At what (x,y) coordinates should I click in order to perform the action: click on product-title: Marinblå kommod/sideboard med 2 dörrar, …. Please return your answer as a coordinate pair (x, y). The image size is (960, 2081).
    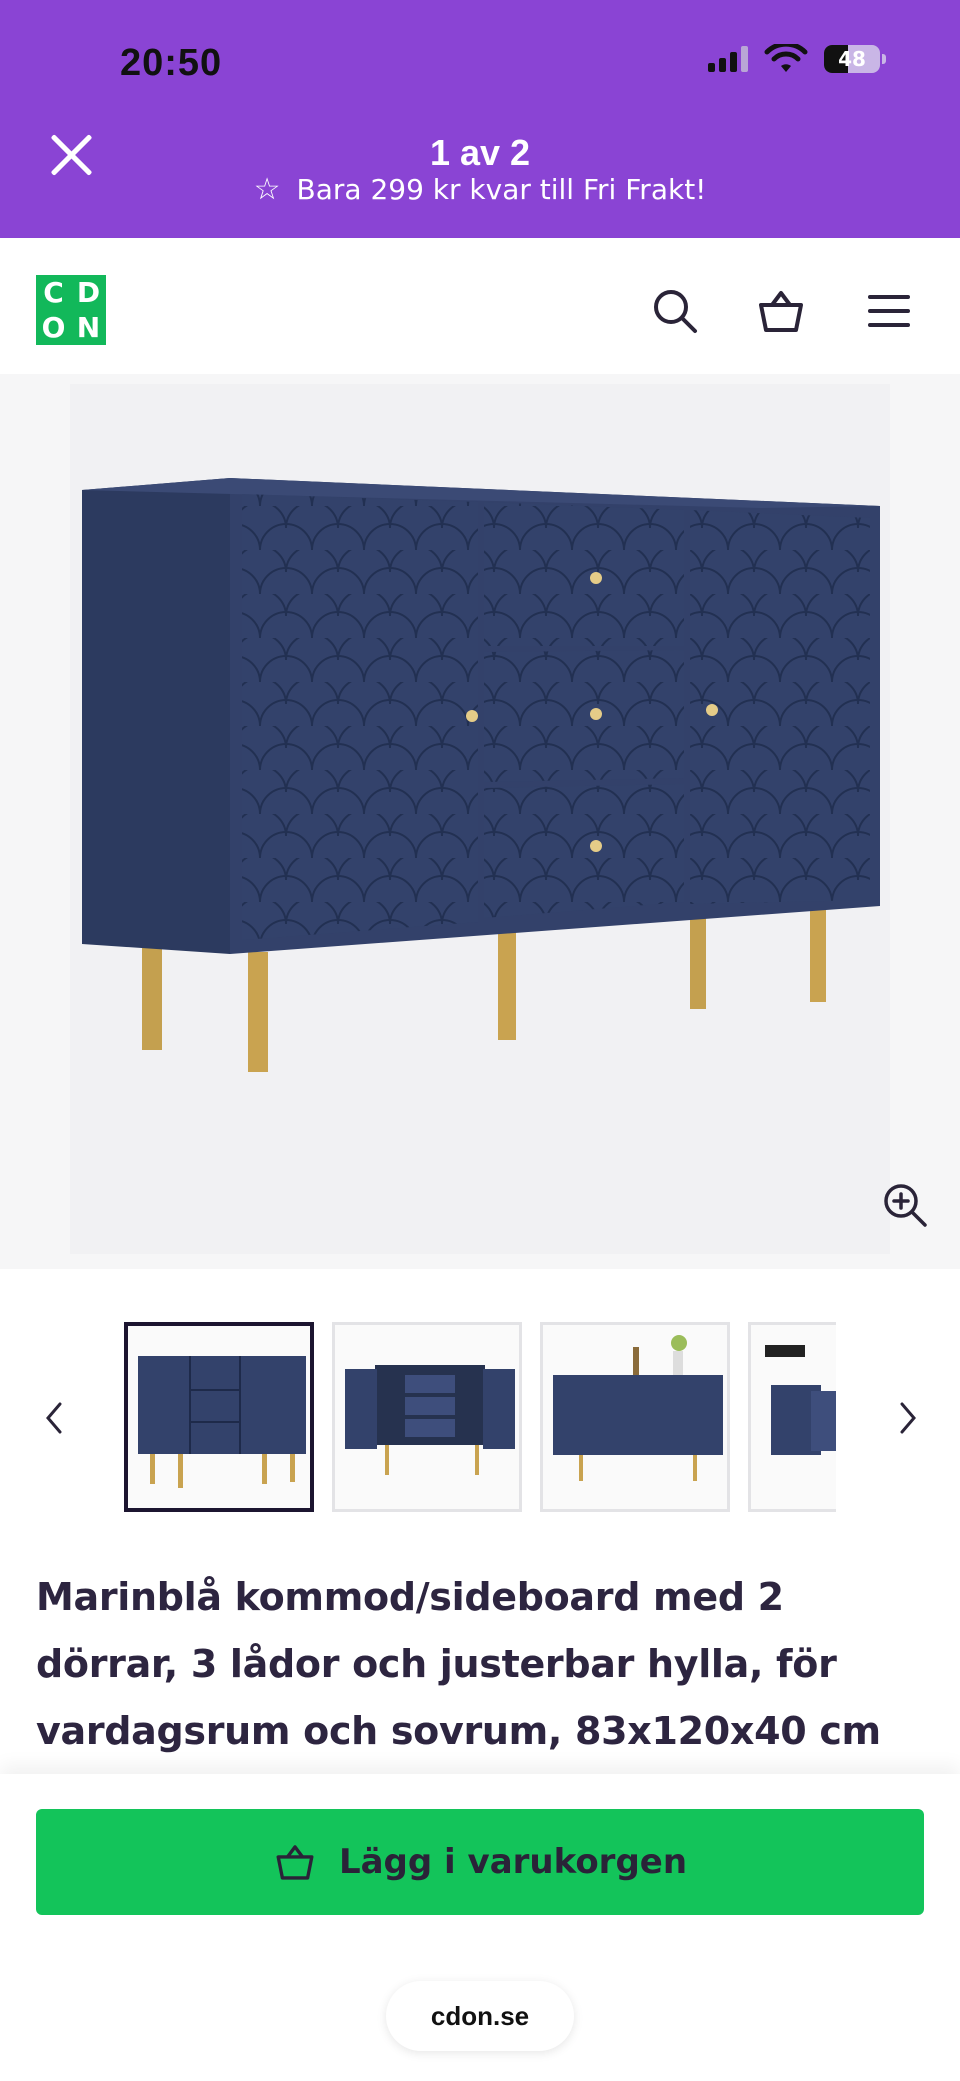
    Looking at the image, I should click on (458, 1664).